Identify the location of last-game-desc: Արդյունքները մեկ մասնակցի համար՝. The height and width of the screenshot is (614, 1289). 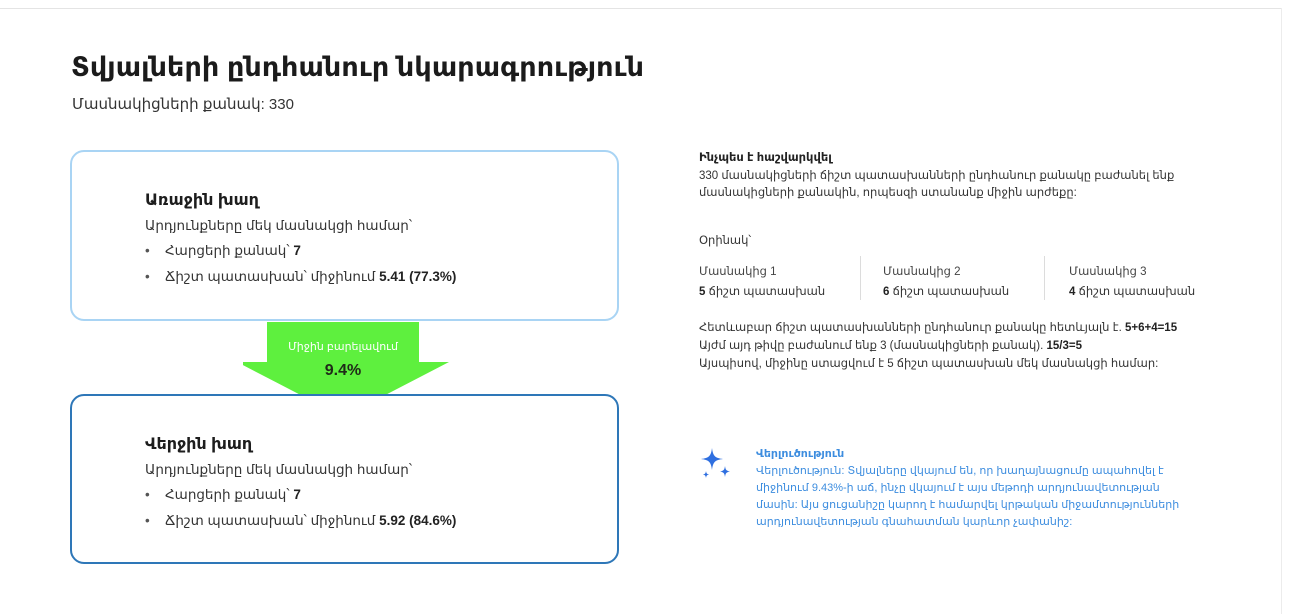
(279, 469).